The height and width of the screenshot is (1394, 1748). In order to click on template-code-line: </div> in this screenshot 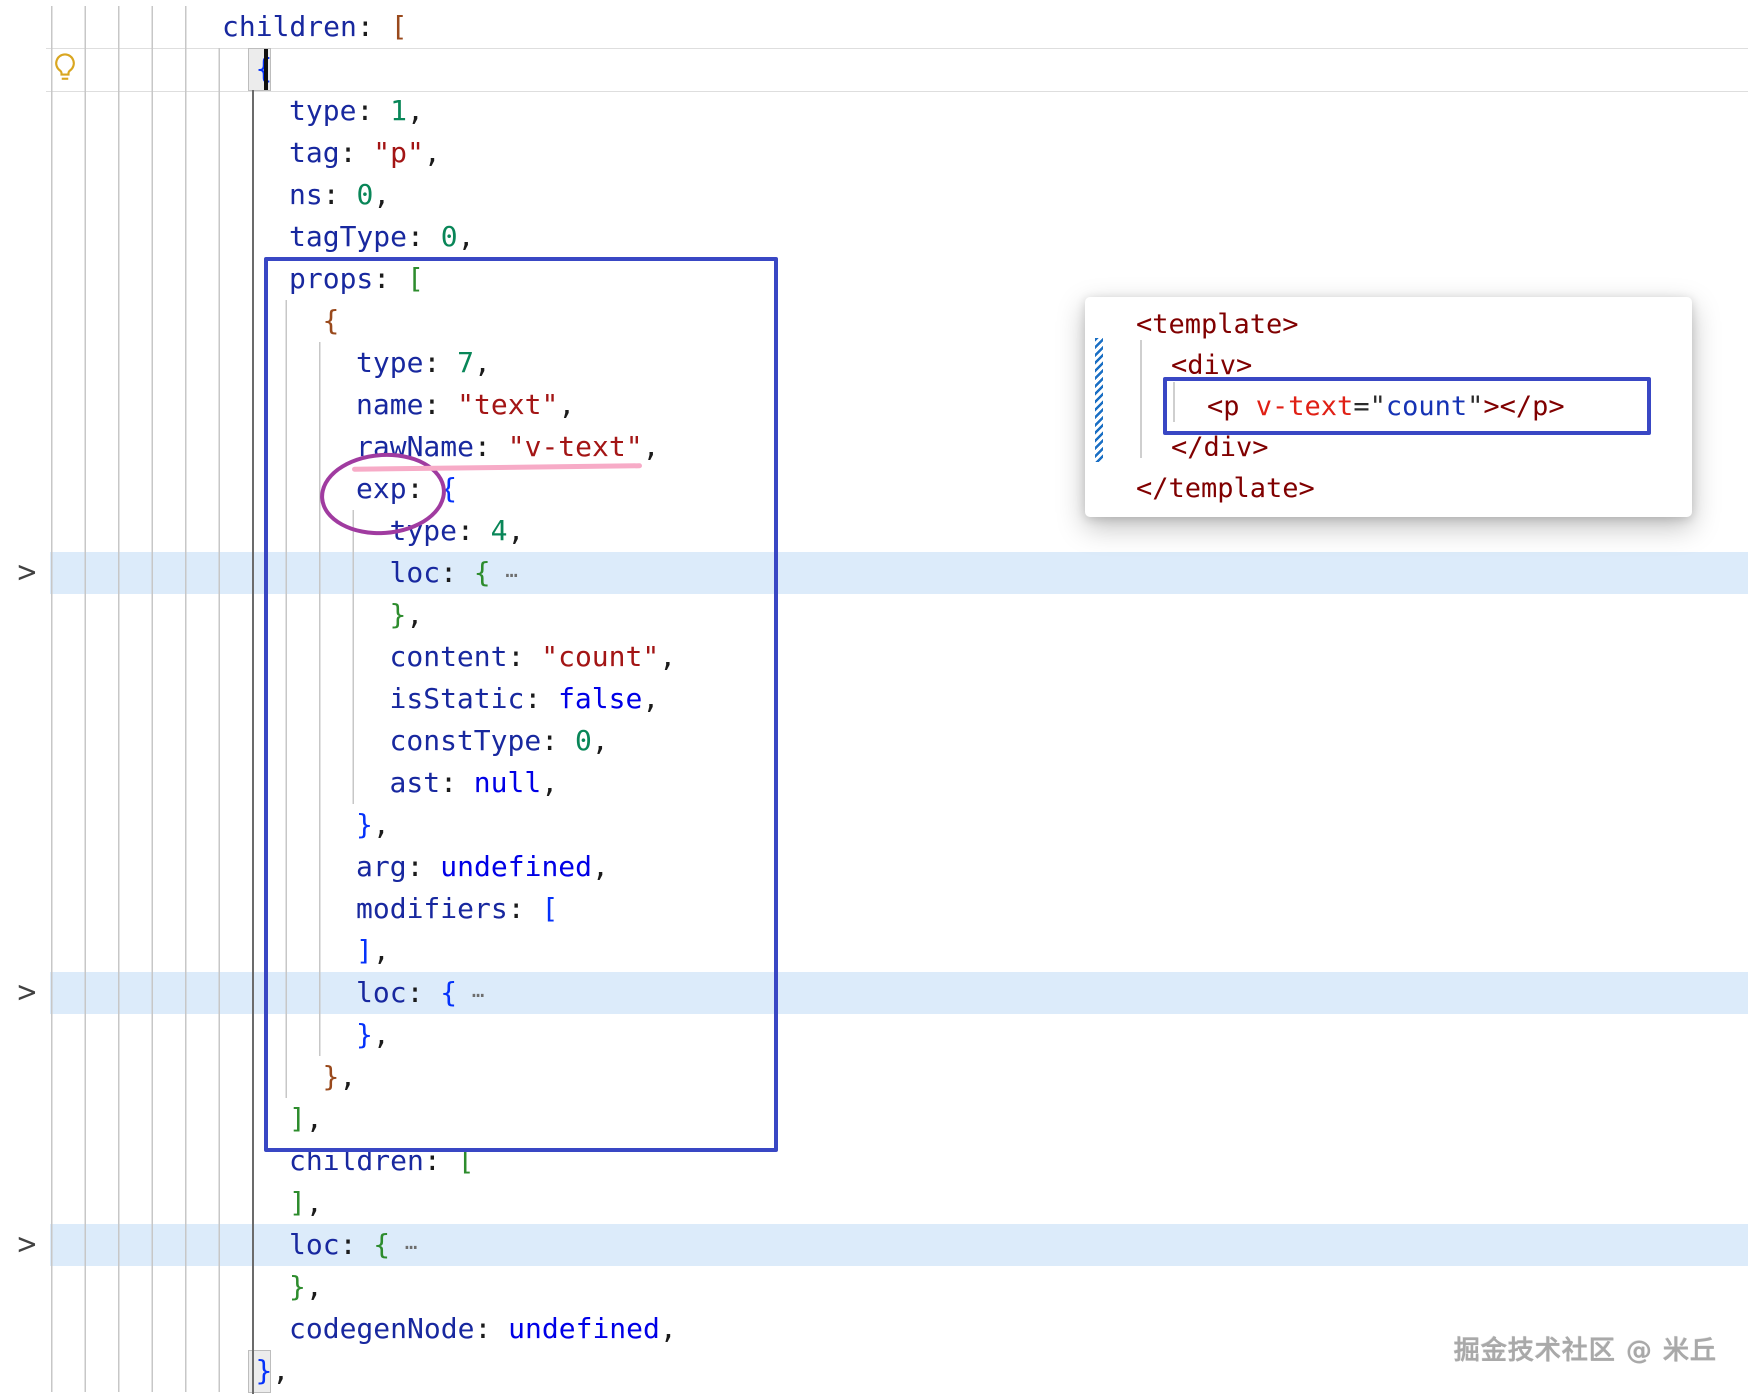, I will do `click(1388, 447)`.